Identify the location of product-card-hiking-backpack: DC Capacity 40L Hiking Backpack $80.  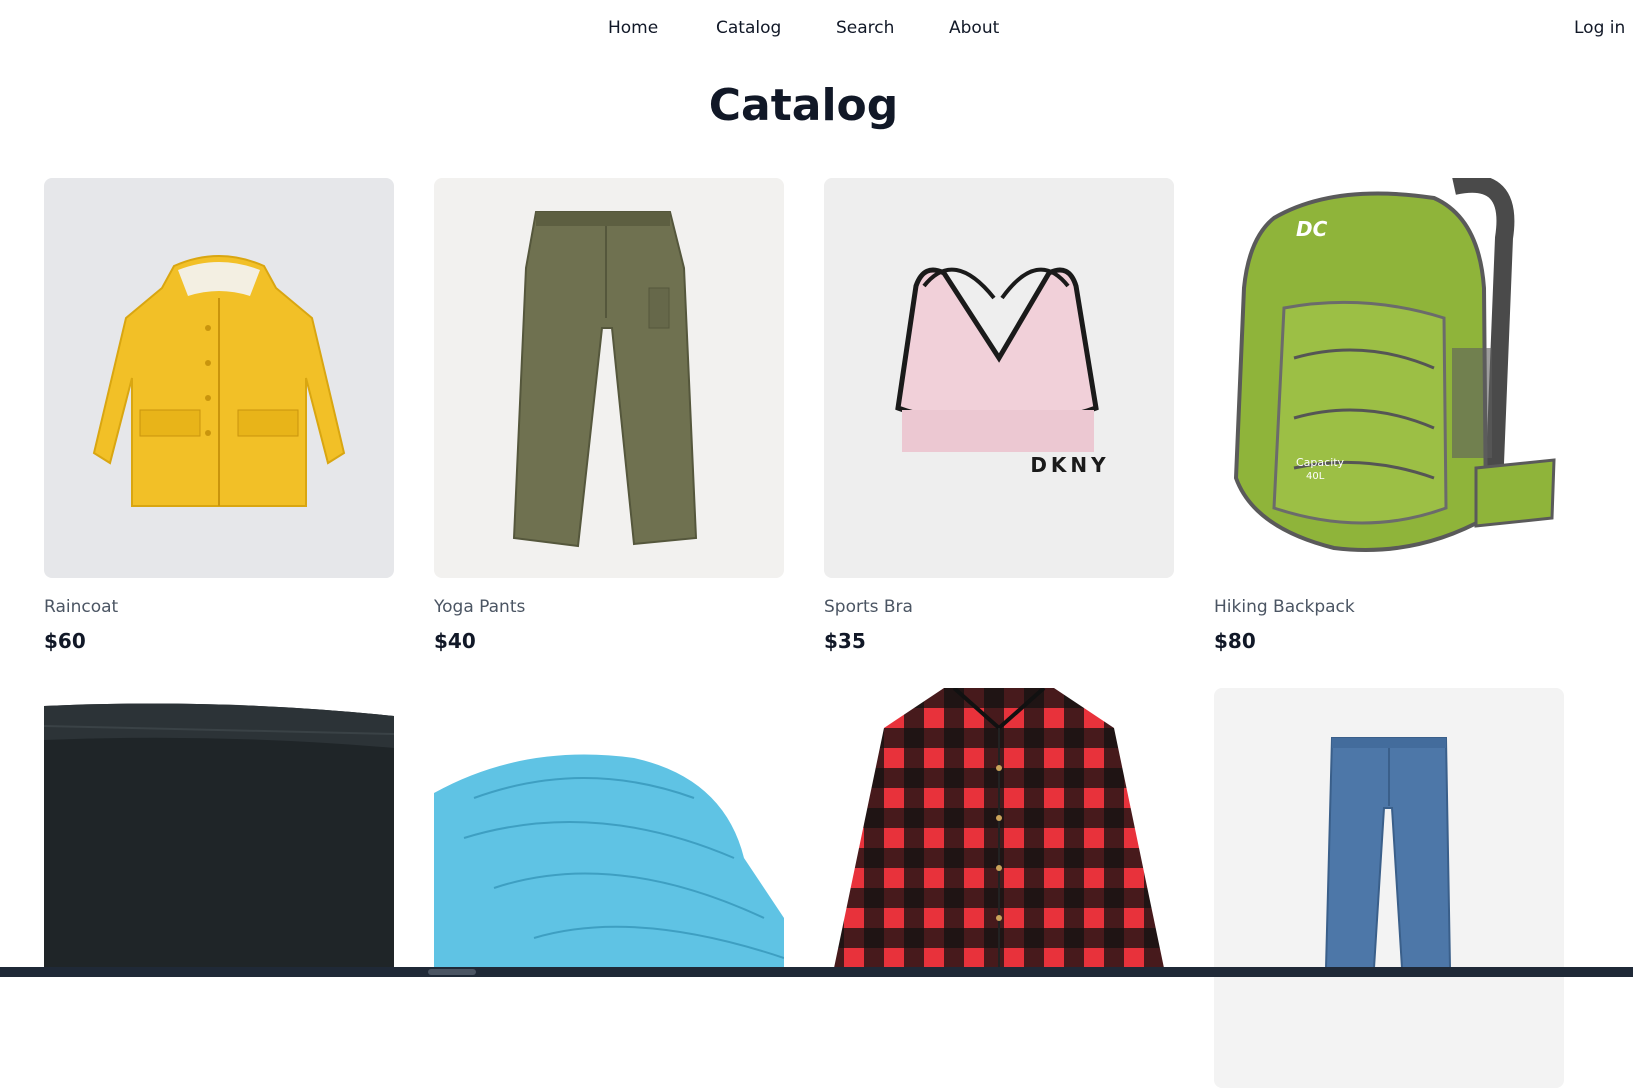
(1389, 415).